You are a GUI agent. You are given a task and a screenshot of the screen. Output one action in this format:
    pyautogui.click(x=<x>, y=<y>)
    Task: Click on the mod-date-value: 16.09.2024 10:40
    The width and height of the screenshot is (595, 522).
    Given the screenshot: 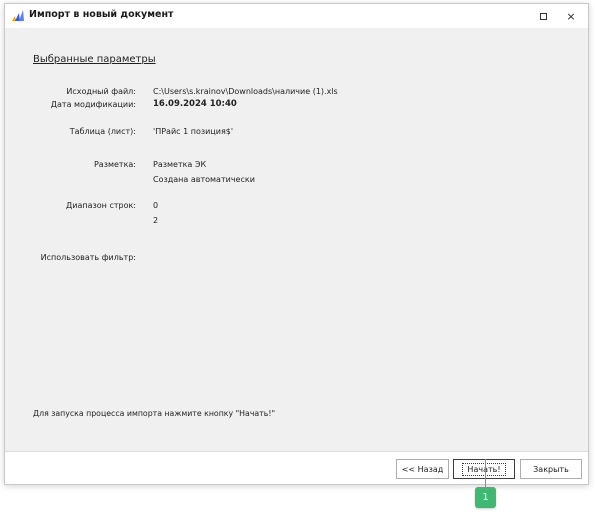 What is the action you would take?
    pyautogui.click(x=195, y=104)
    